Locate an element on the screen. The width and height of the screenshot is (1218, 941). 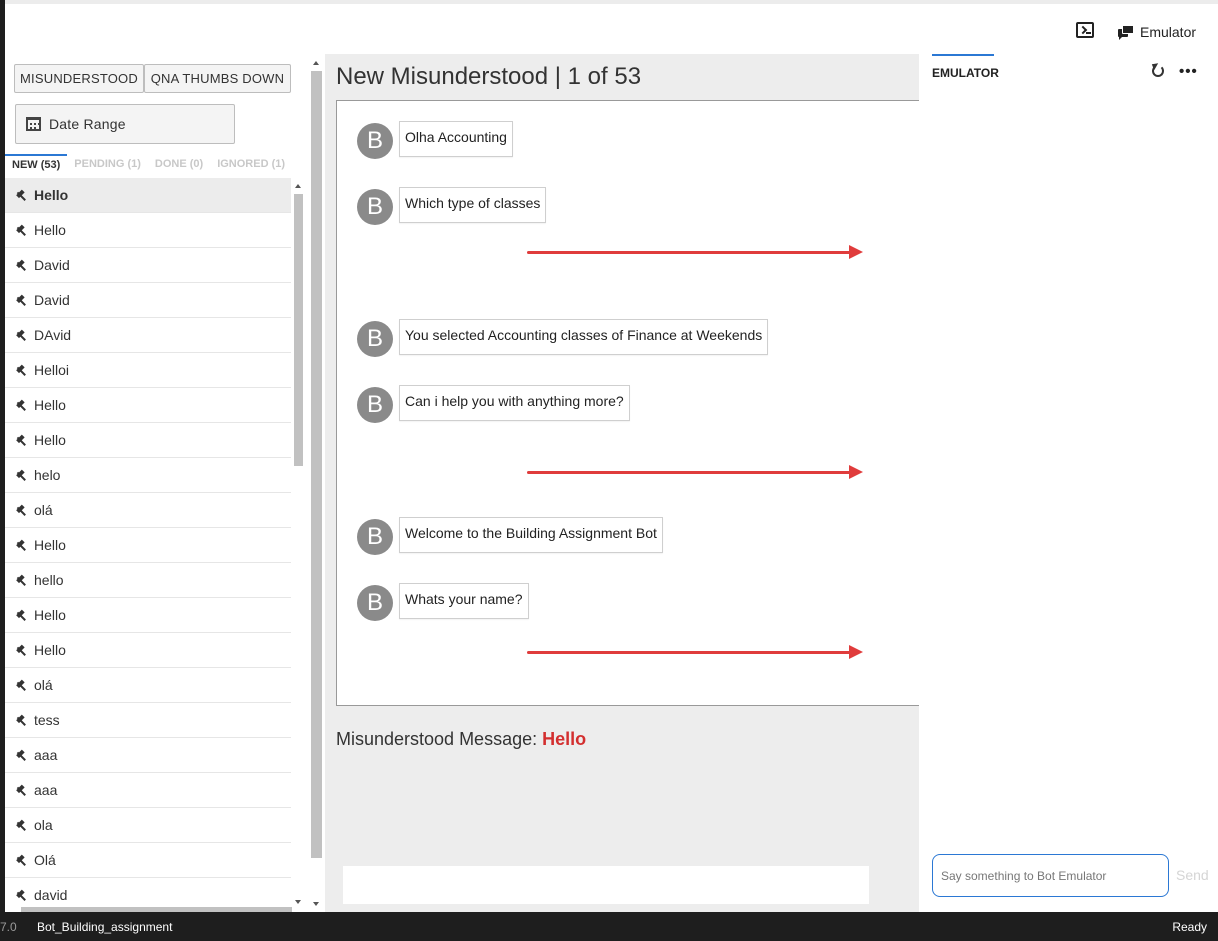
top-toolbar: Emulator is located at coordinates (611, 27).